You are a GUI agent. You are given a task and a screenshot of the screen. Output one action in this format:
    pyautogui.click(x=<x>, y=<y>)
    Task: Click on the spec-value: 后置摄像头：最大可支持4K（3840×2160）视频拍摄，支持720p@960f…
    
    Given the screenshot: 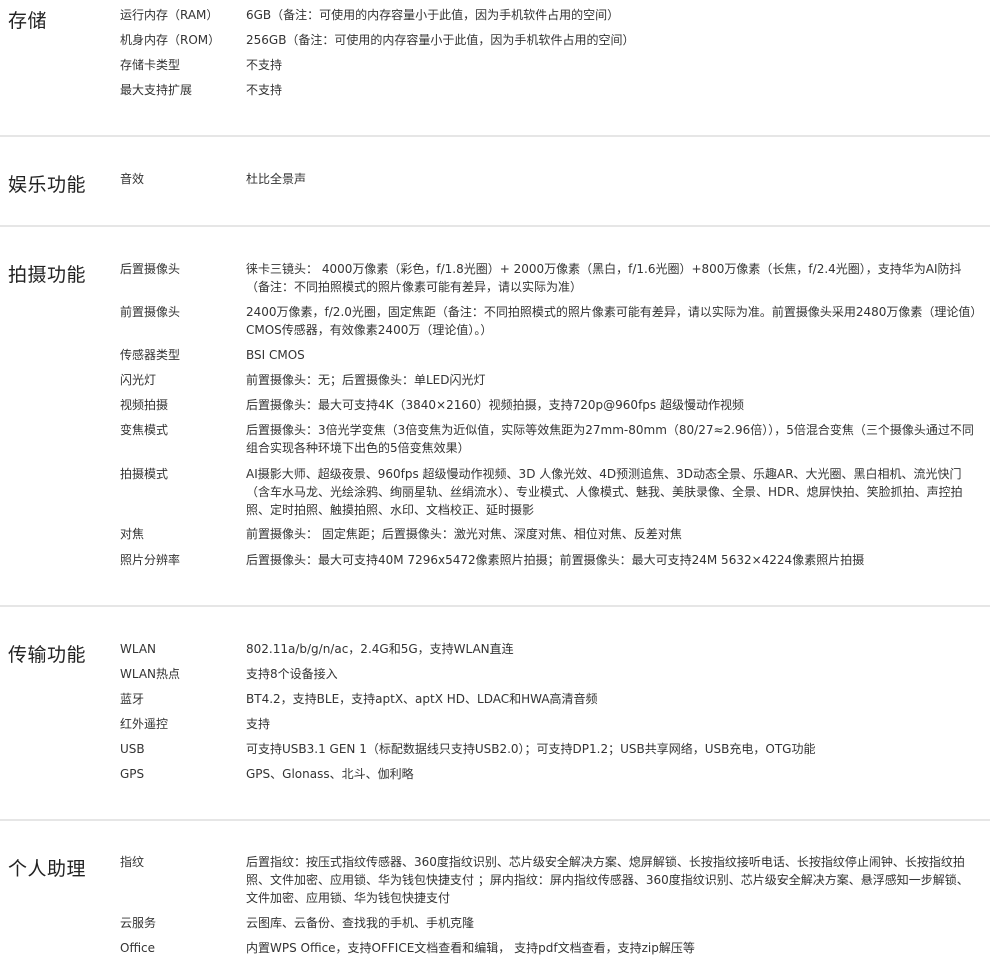 What is the action you would take?
    pyautogui.click(x=495, y=405)
    